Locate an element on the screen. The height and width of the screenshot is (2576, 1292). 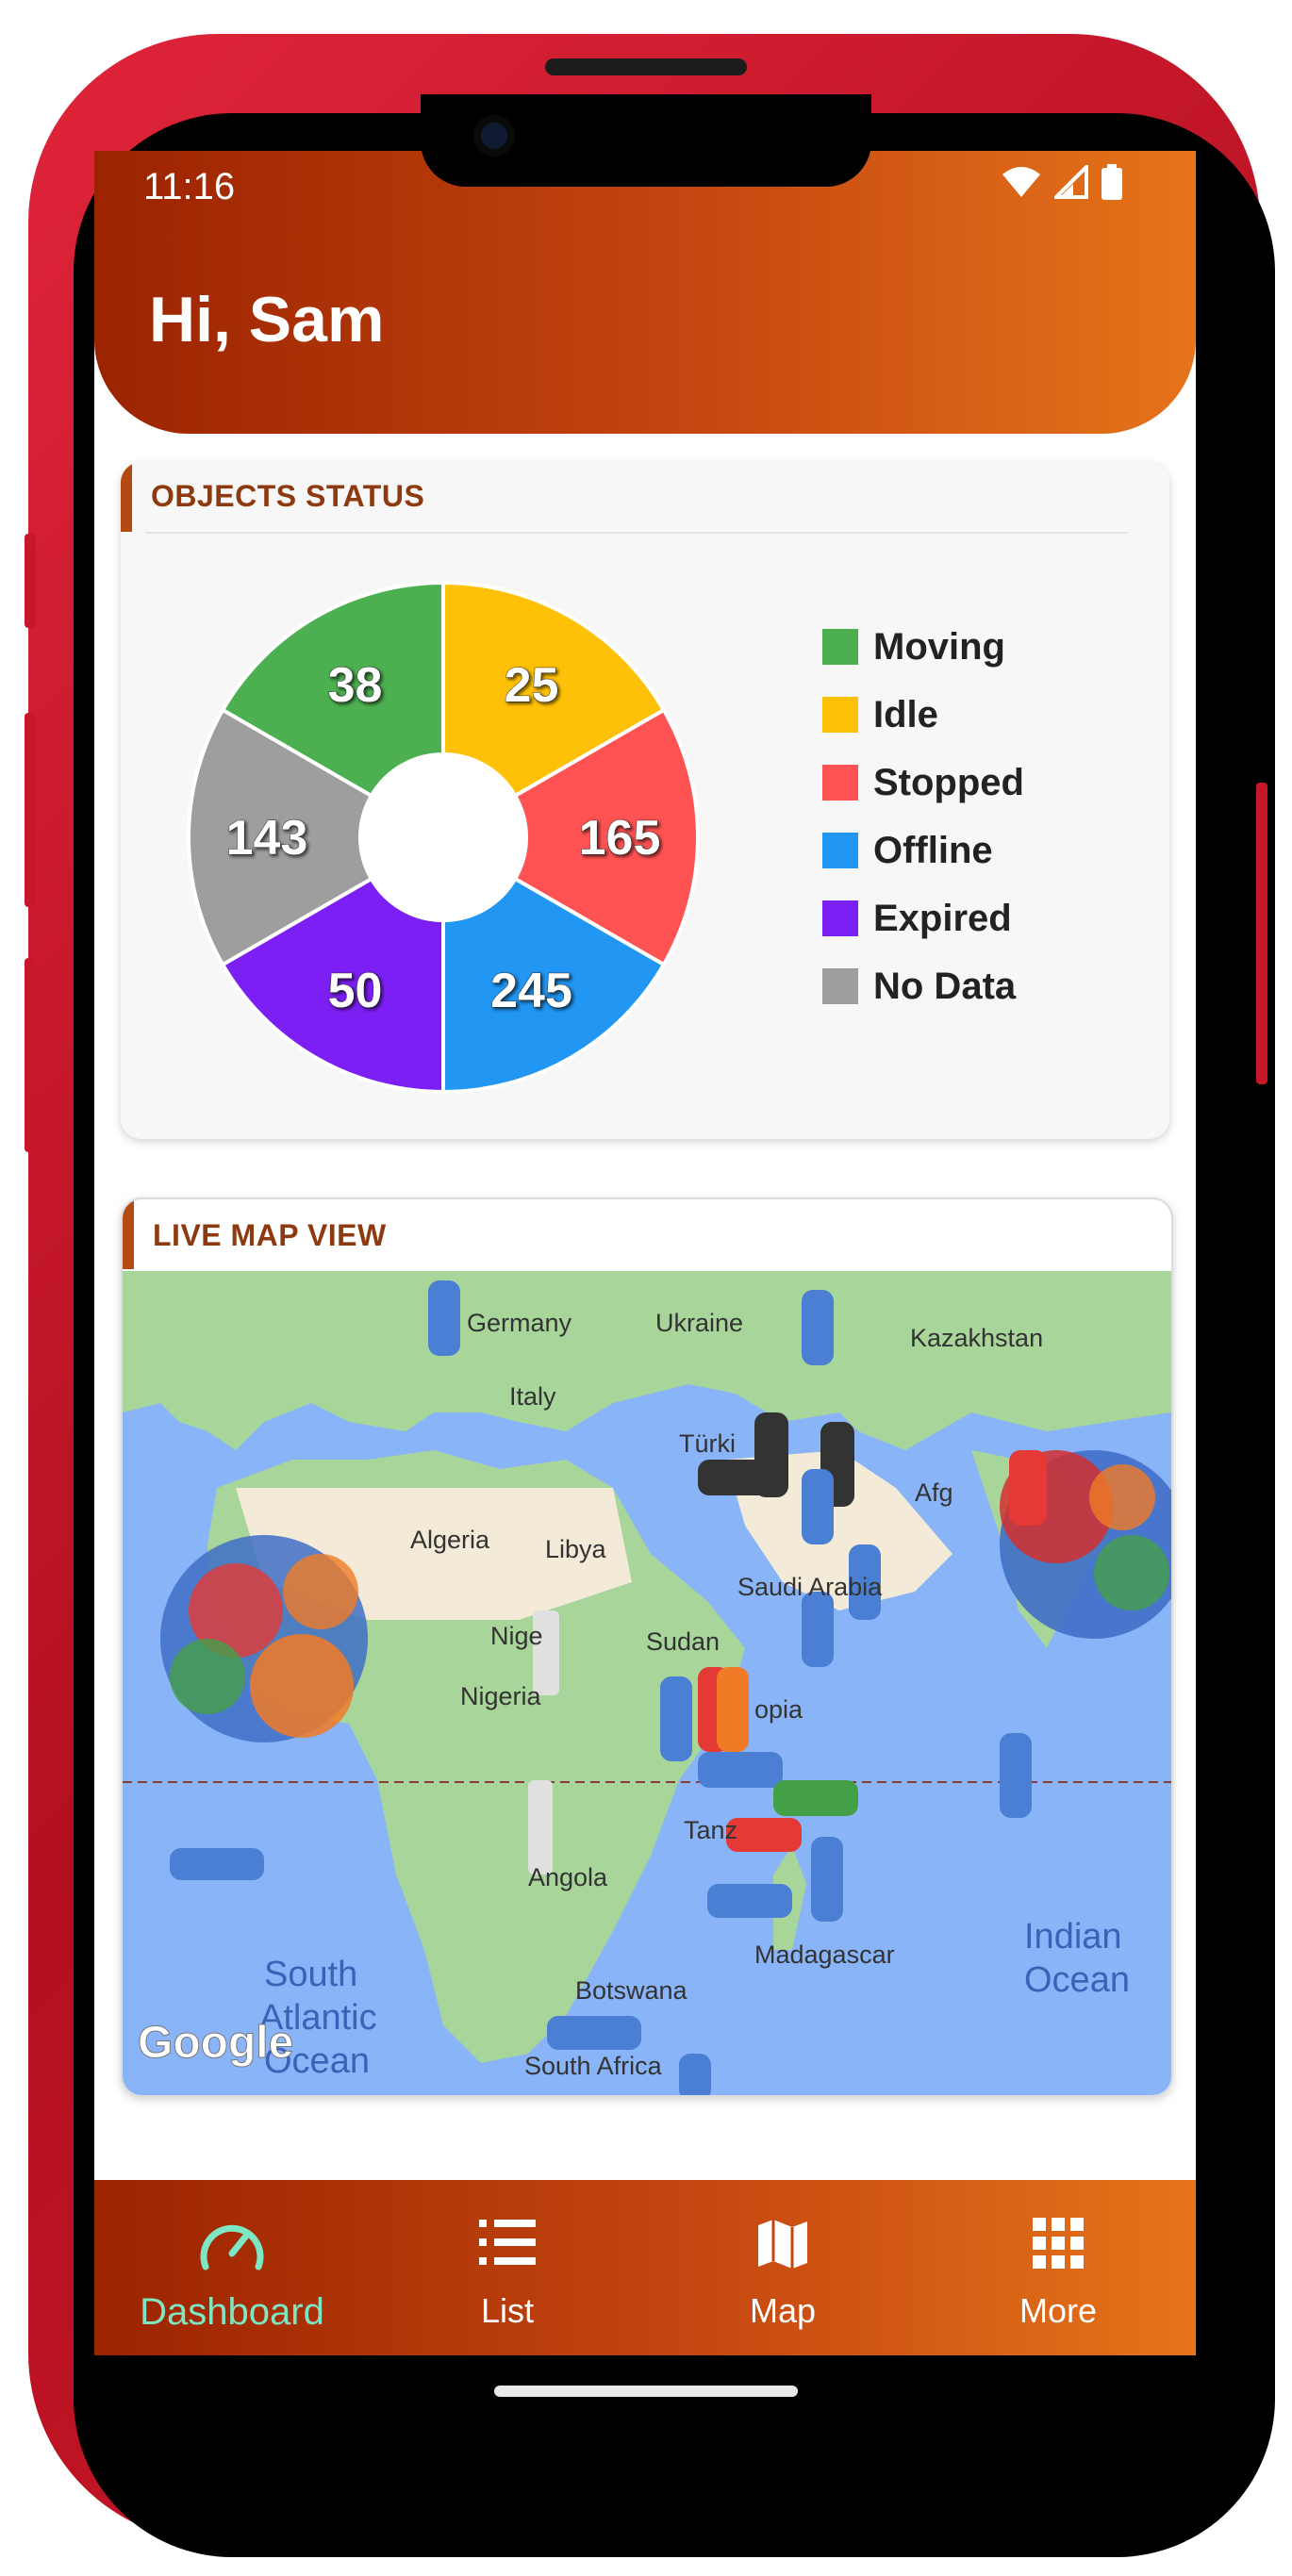
google-logo: Google is located at coordinates (216, 2043).